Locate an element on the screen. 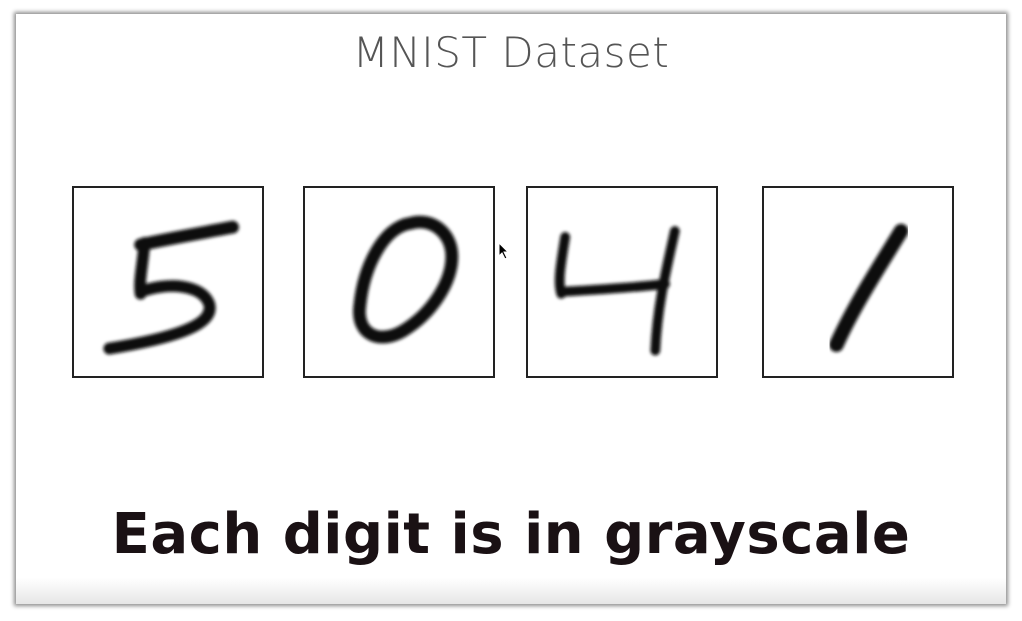 Image resolution: width=1022 pixels, height=621 pixels. slide-bottom-bar is located at coordinates (511, 591).